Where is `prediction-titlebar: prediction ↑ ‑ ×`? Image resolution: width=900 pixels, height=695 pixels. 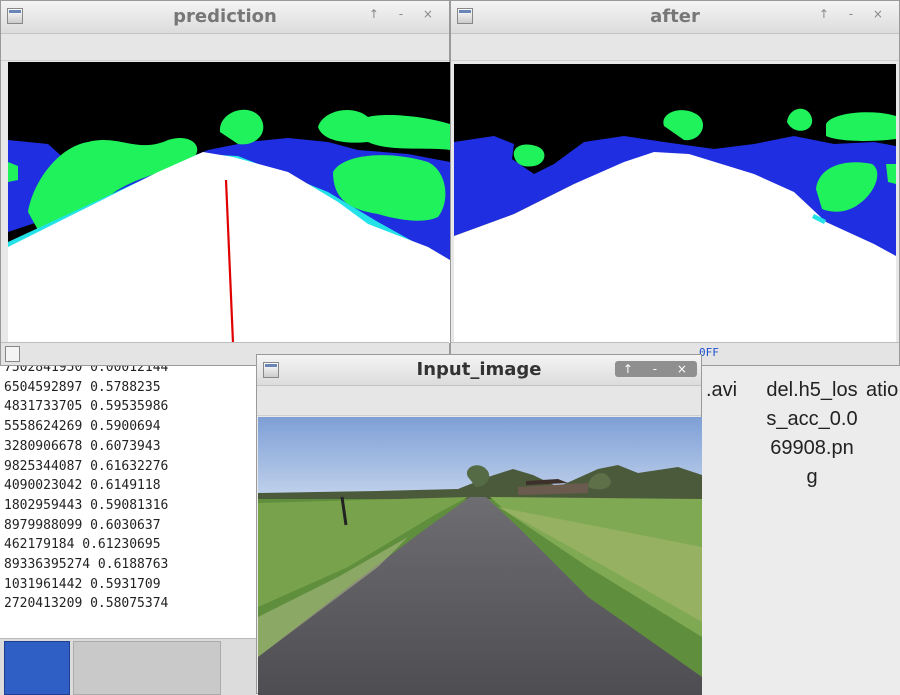
prediction-titlebar: prediction ↑ ‑ × is located at coordinates (225, 17).